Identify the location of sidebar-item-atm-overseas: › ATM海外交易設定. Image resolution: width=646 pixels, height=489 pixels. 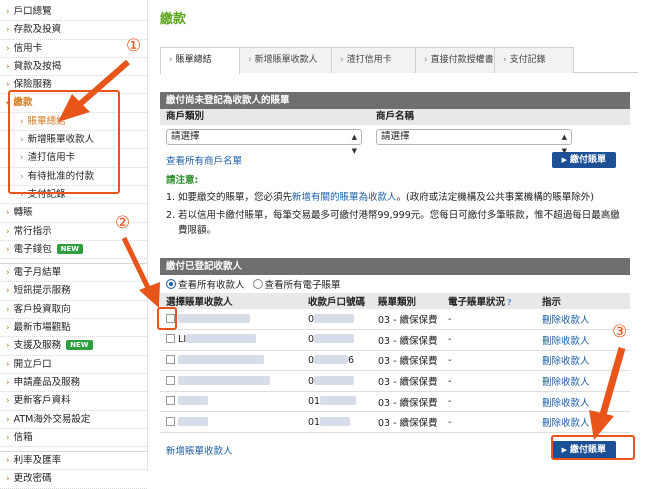
(73, 420).